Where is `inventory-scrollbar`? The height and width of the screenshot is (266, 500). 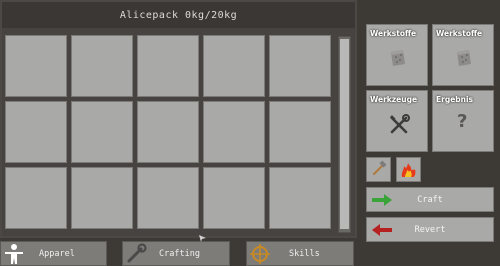
inventory-scrollbar is located at coordinates (344, 134).